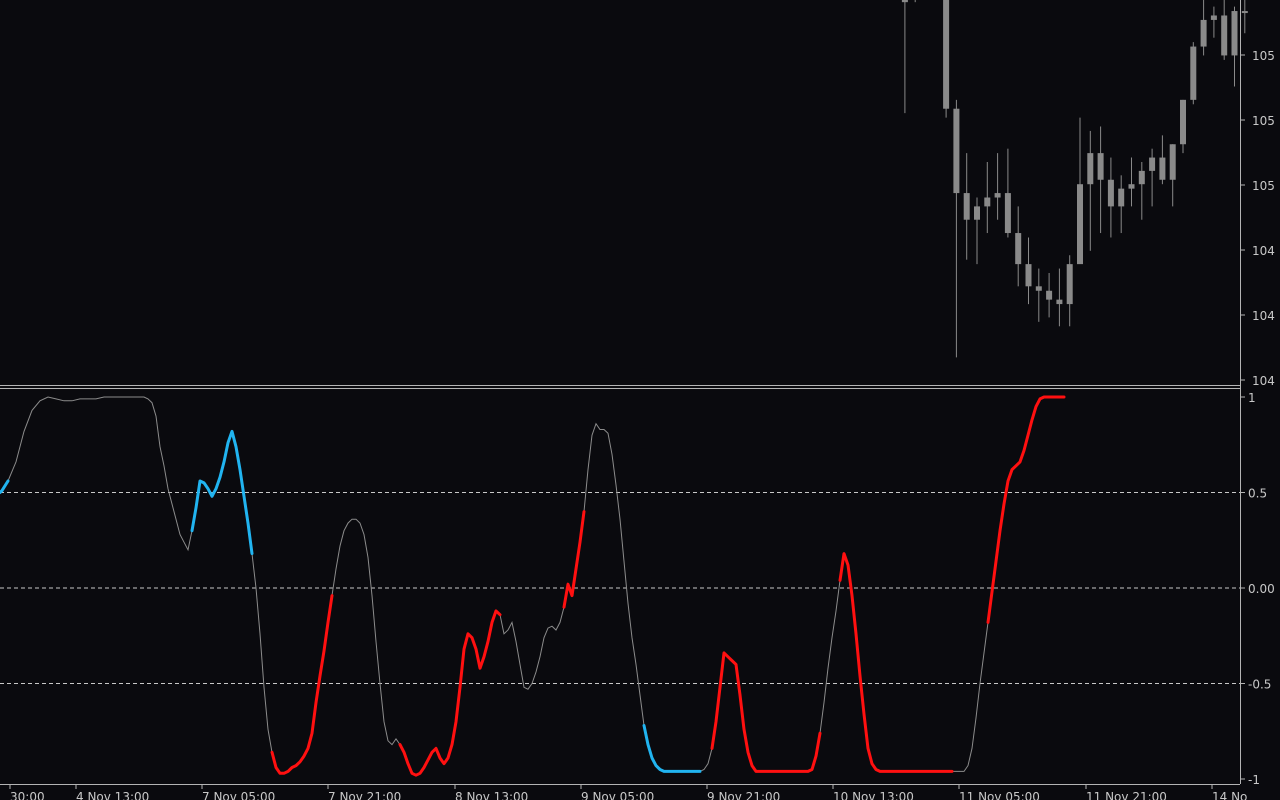 The height and width of the screenshot is (800, 1280). I want to click on time-axis-label: 10 Nov 13:00, so click(873, 795).